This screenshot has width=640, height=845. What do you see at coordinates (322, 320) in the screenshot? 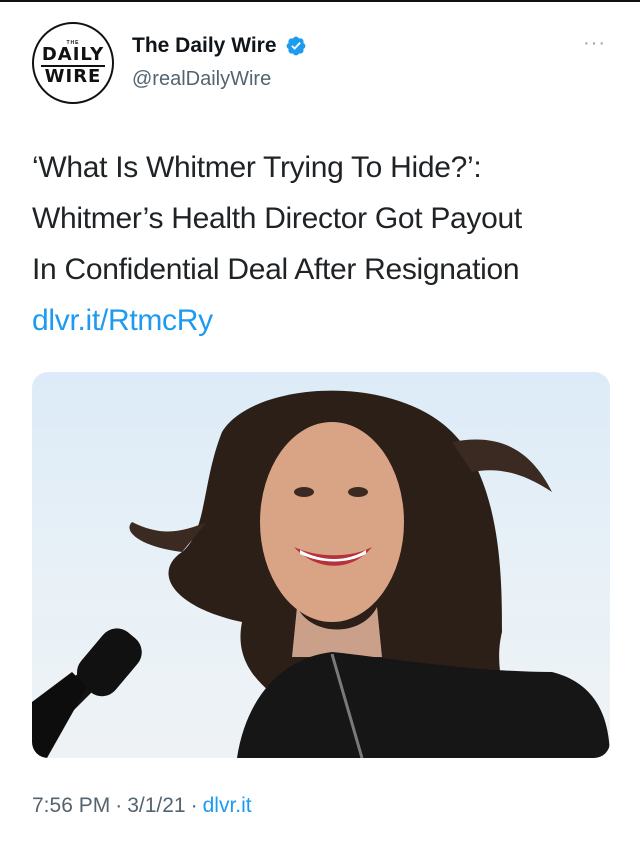
I see `tweet-link: dlvr.it/RtmcRy` at bounding box center [322, 320].